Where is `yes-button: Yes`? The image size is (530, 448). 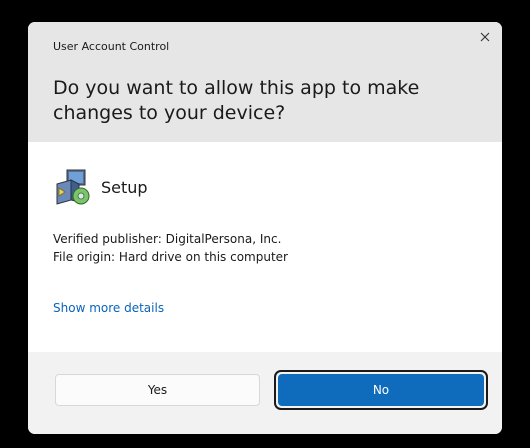
yes-button: Yes is located at coordinates (157, 390).